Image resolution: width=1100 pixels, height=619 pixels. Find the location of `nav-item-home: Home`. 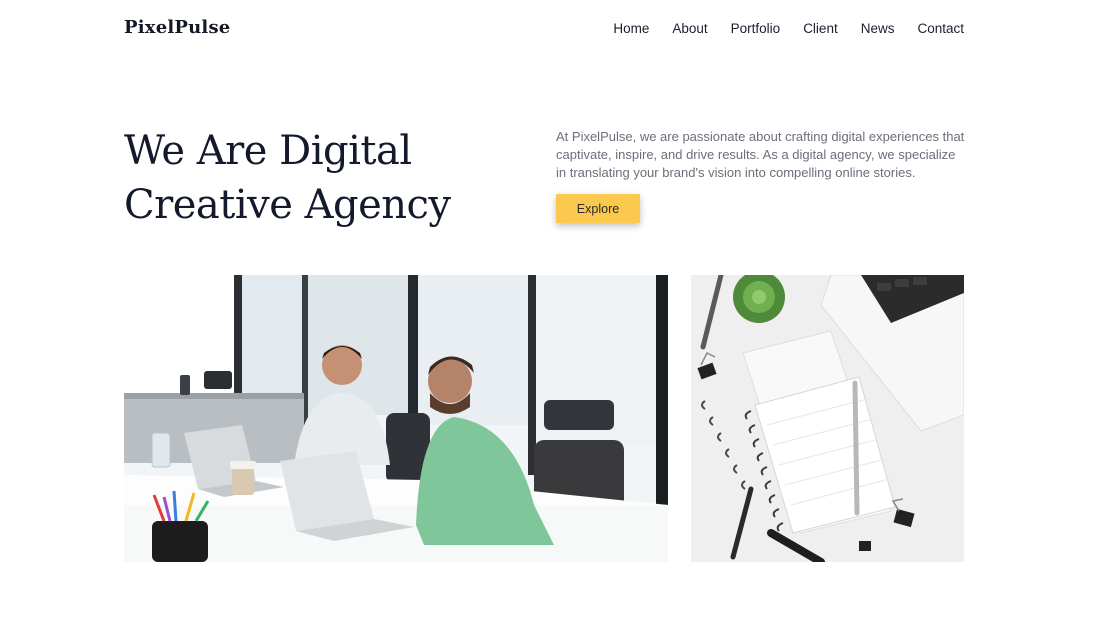

nav-item-home: Home is located at coordinates (631, 28).